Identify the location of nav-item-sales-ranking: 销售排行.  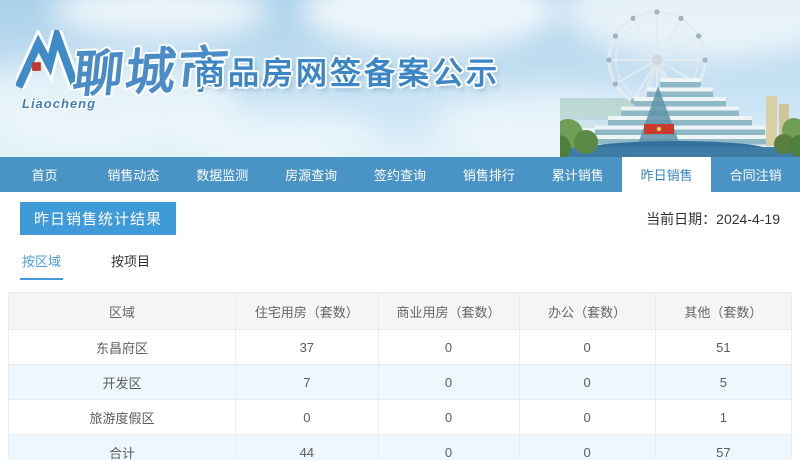
(488, 174).